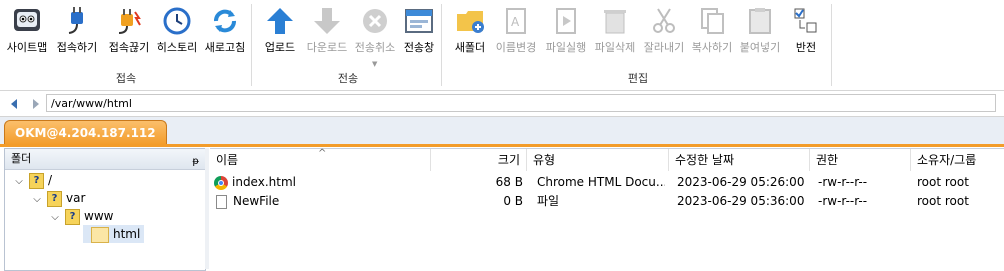  I want to click on paste-button: 붙여넣기, so click(760, 31).